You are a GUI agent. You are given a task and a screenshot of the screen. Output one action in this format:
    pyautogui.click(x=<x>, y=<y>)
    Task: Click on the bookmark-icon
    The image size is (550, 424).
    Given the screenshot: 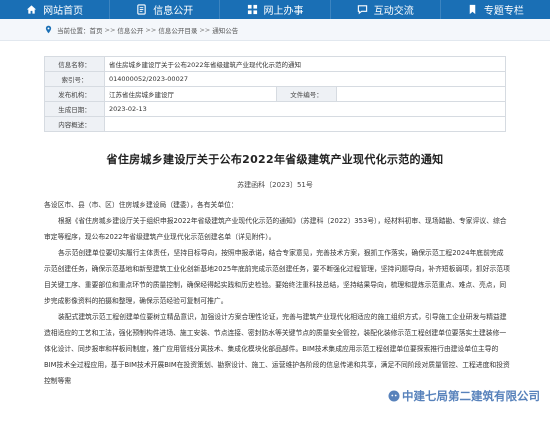 What is the action you would take?
    pyautogui.click(x=472, y=9)
    